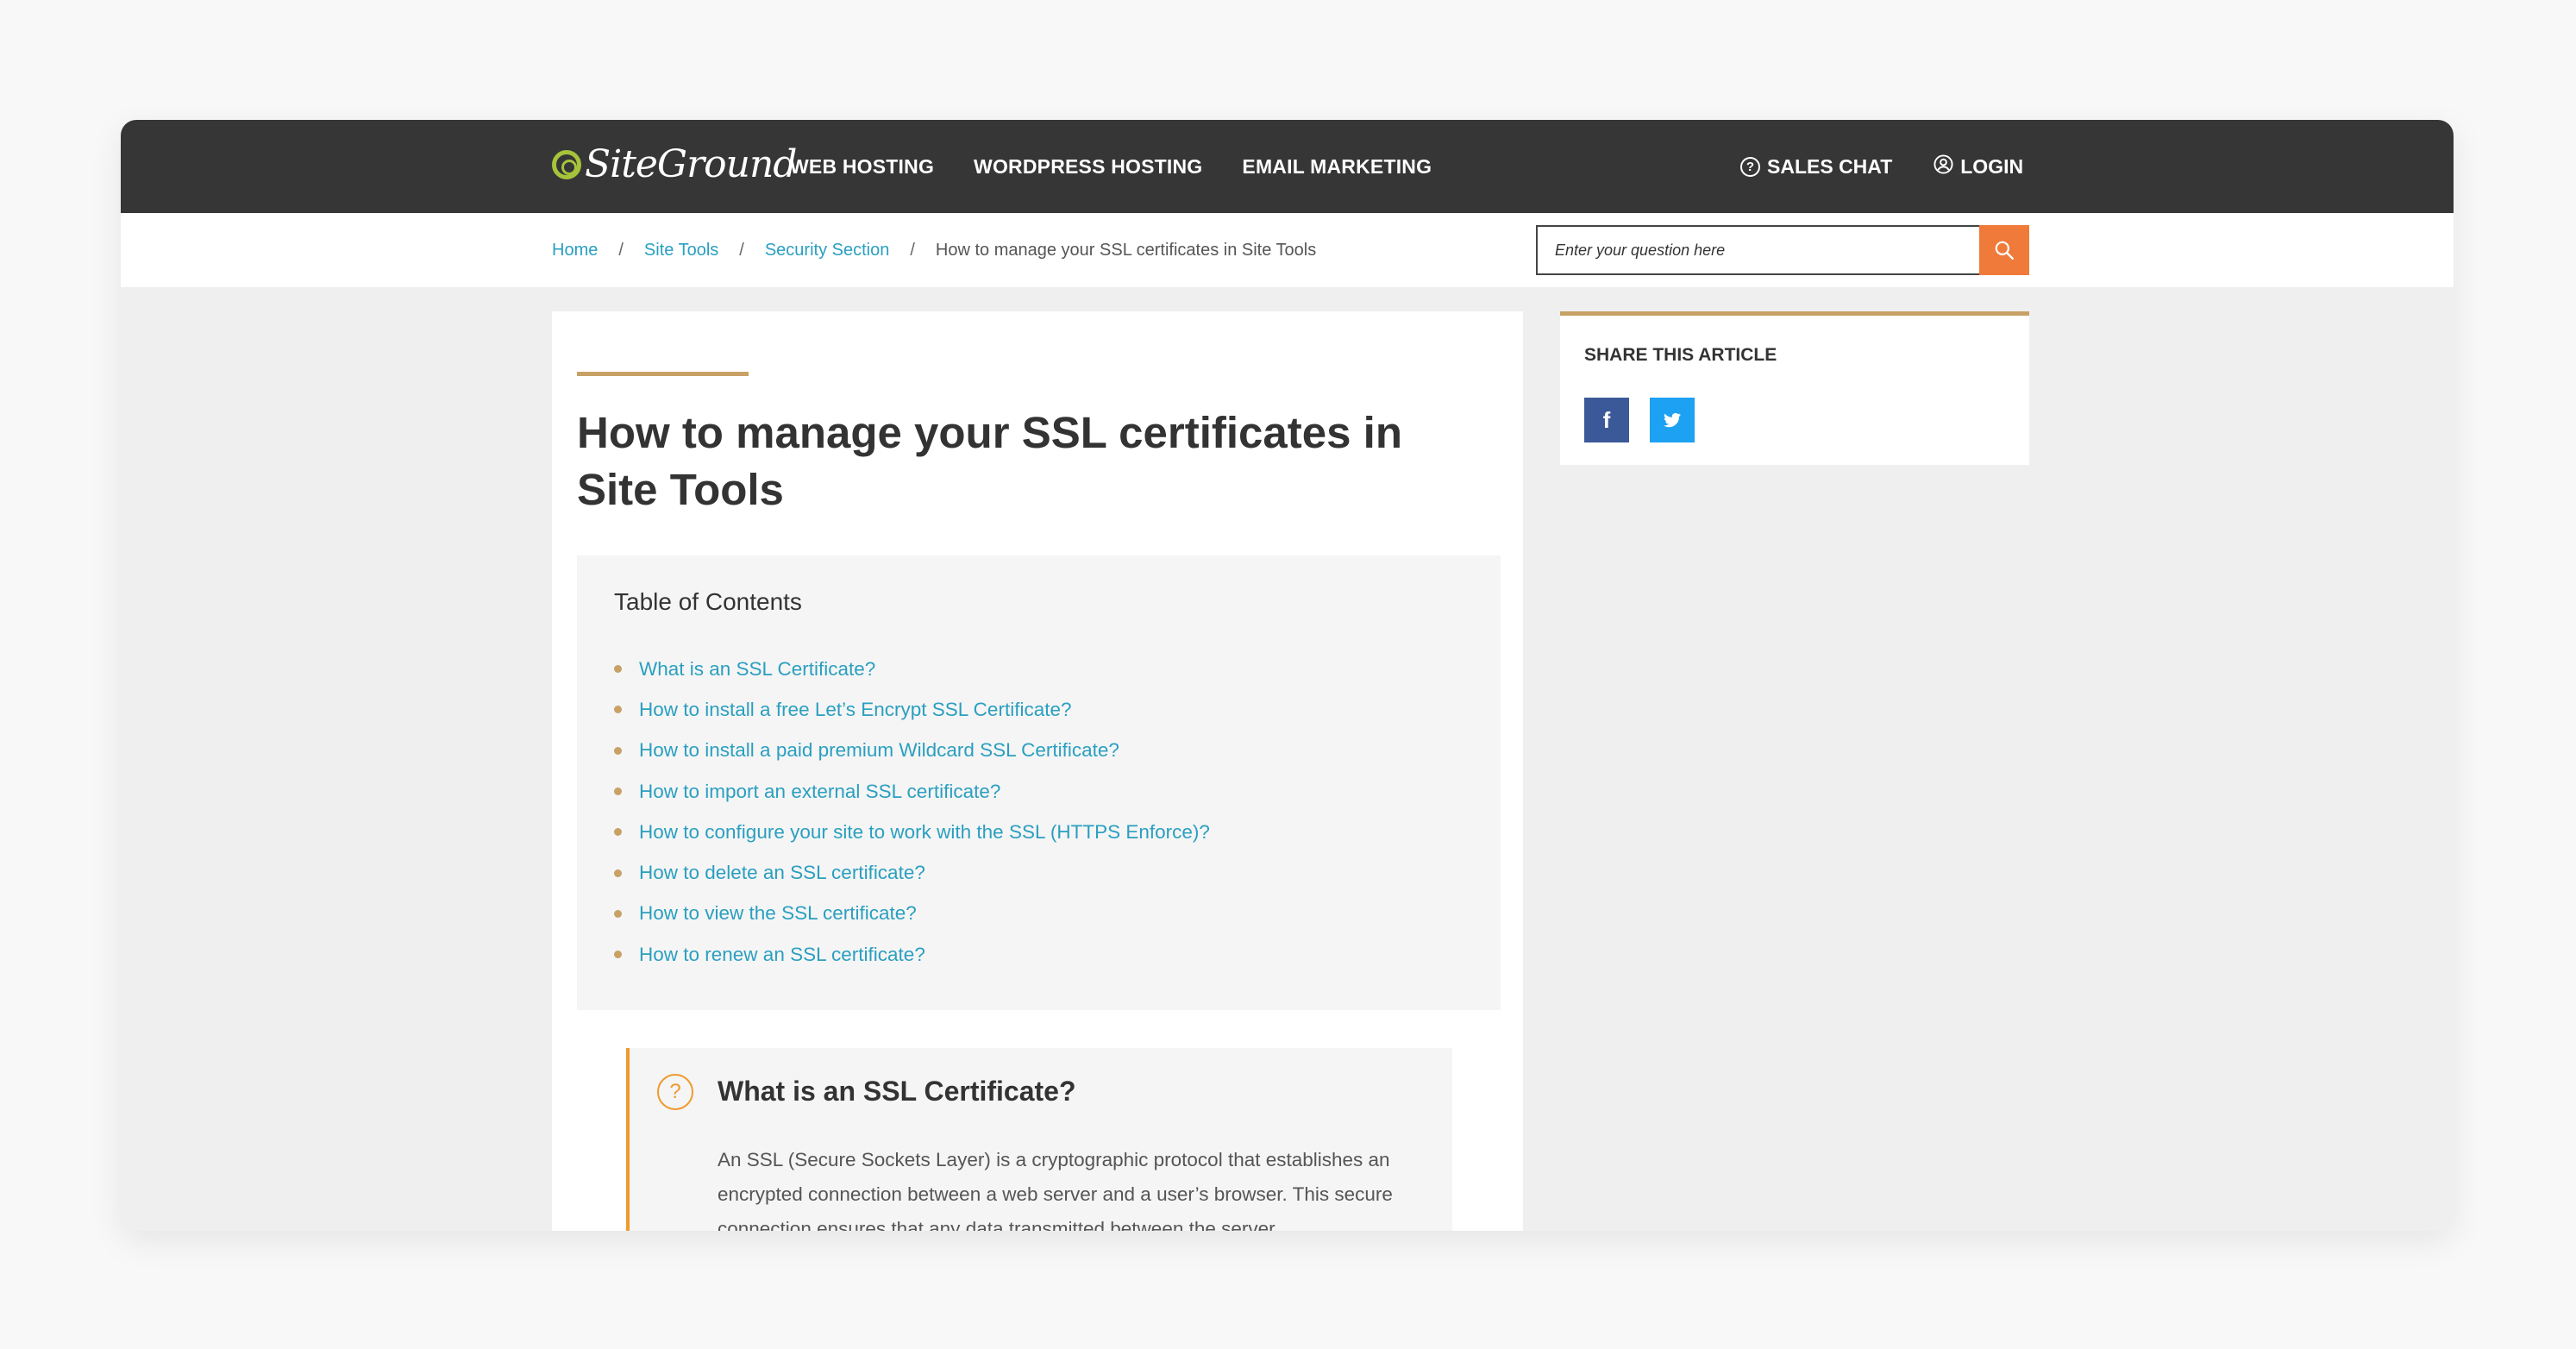 Image resolution: width=2576 pixels, height=1349 pixels. Describe the element at coordinates (1992, 166) in the screenshot. I see `login-label: LOGIN` at that location.